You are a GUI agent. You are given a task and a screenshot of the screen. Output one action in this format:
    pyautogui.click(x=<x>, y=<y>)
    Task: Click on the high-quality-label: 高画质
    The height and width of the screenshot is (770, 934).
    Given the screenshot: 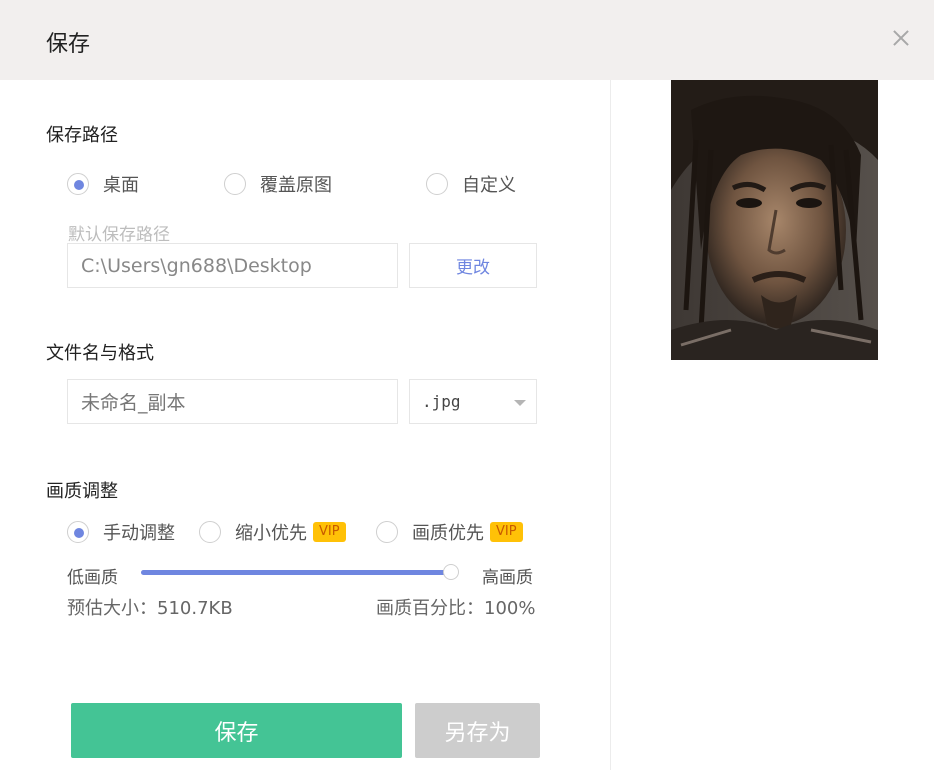 What is the action you would take?
    pyautogui.click(x=507, y=578)
    